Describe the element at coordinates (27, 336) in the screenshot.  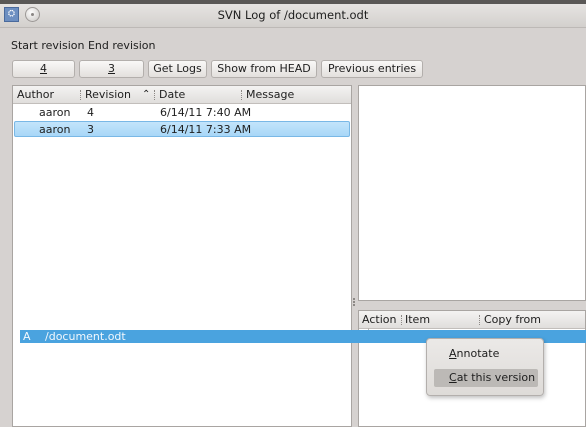
I see `changed-action: A` at that location.